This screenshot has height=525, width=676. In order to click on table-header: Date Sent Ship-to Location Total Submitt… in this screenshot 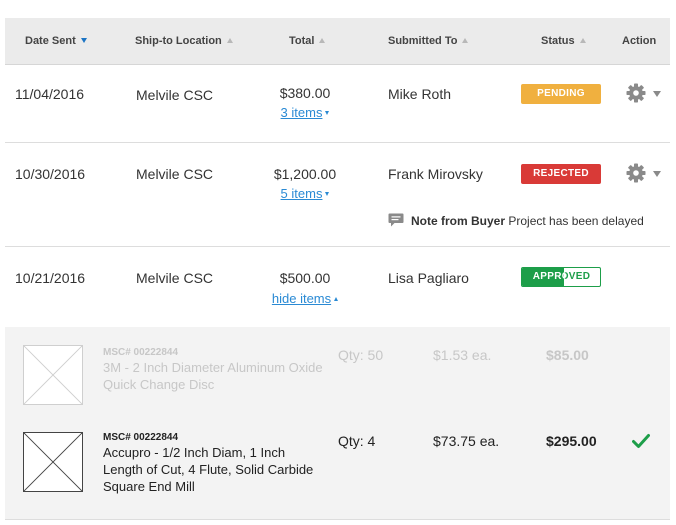, I will do `click(337, 41)`.